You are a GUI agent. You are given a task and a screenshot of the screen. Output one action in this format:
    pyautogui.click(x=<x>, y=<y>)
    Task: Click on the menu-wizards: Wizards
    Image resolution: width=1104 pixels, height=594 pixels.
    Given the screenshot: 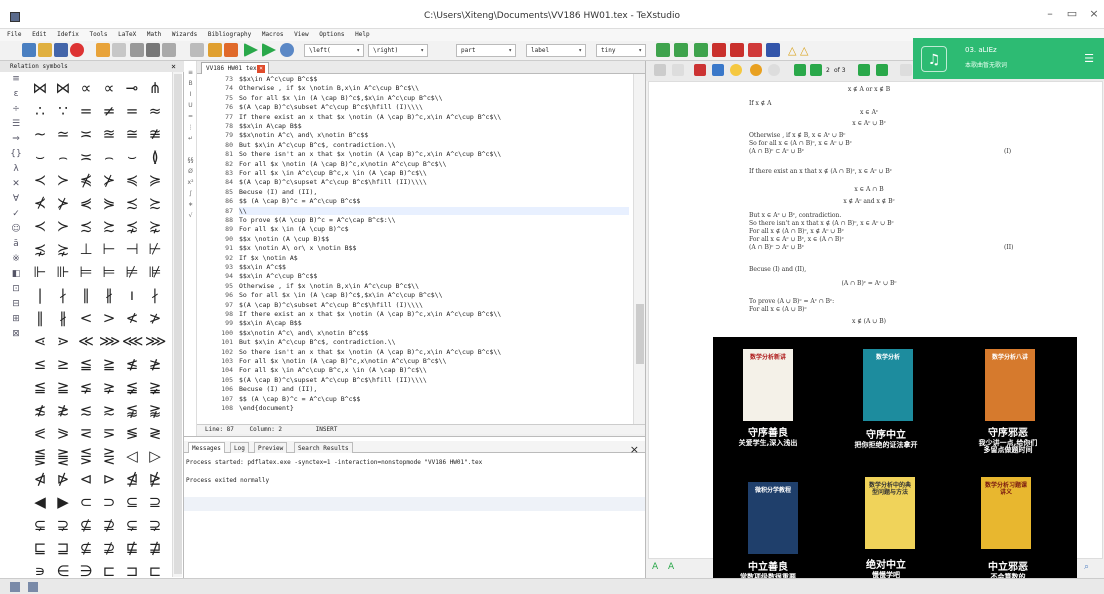 What is the action you would take?
    pyautogui.click(x=184, y=35)
    